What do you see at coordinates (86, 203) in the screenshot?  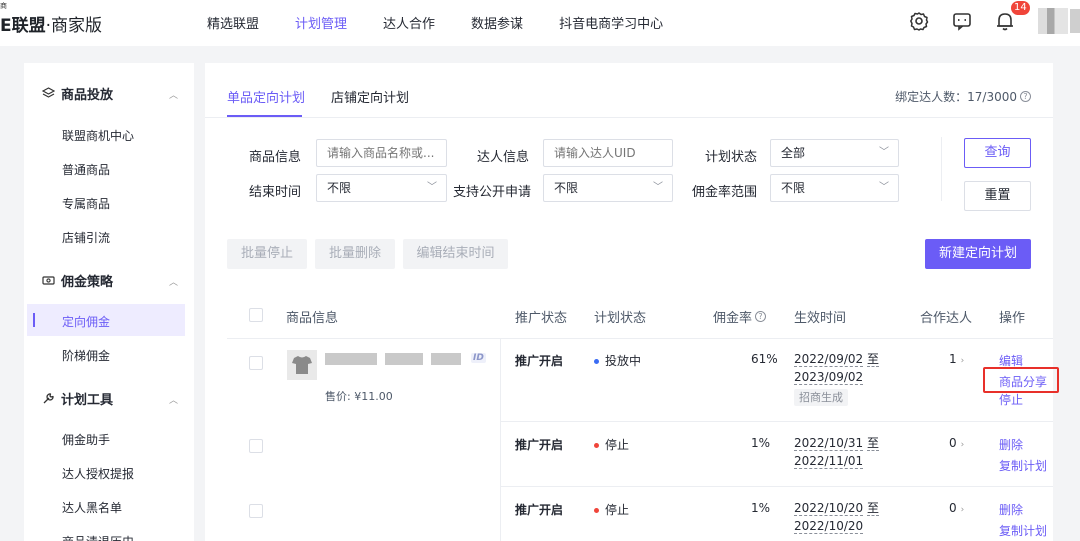 I see `sidebar-item-exclusive-products: 专属商品` at bounding box center [86, 203].